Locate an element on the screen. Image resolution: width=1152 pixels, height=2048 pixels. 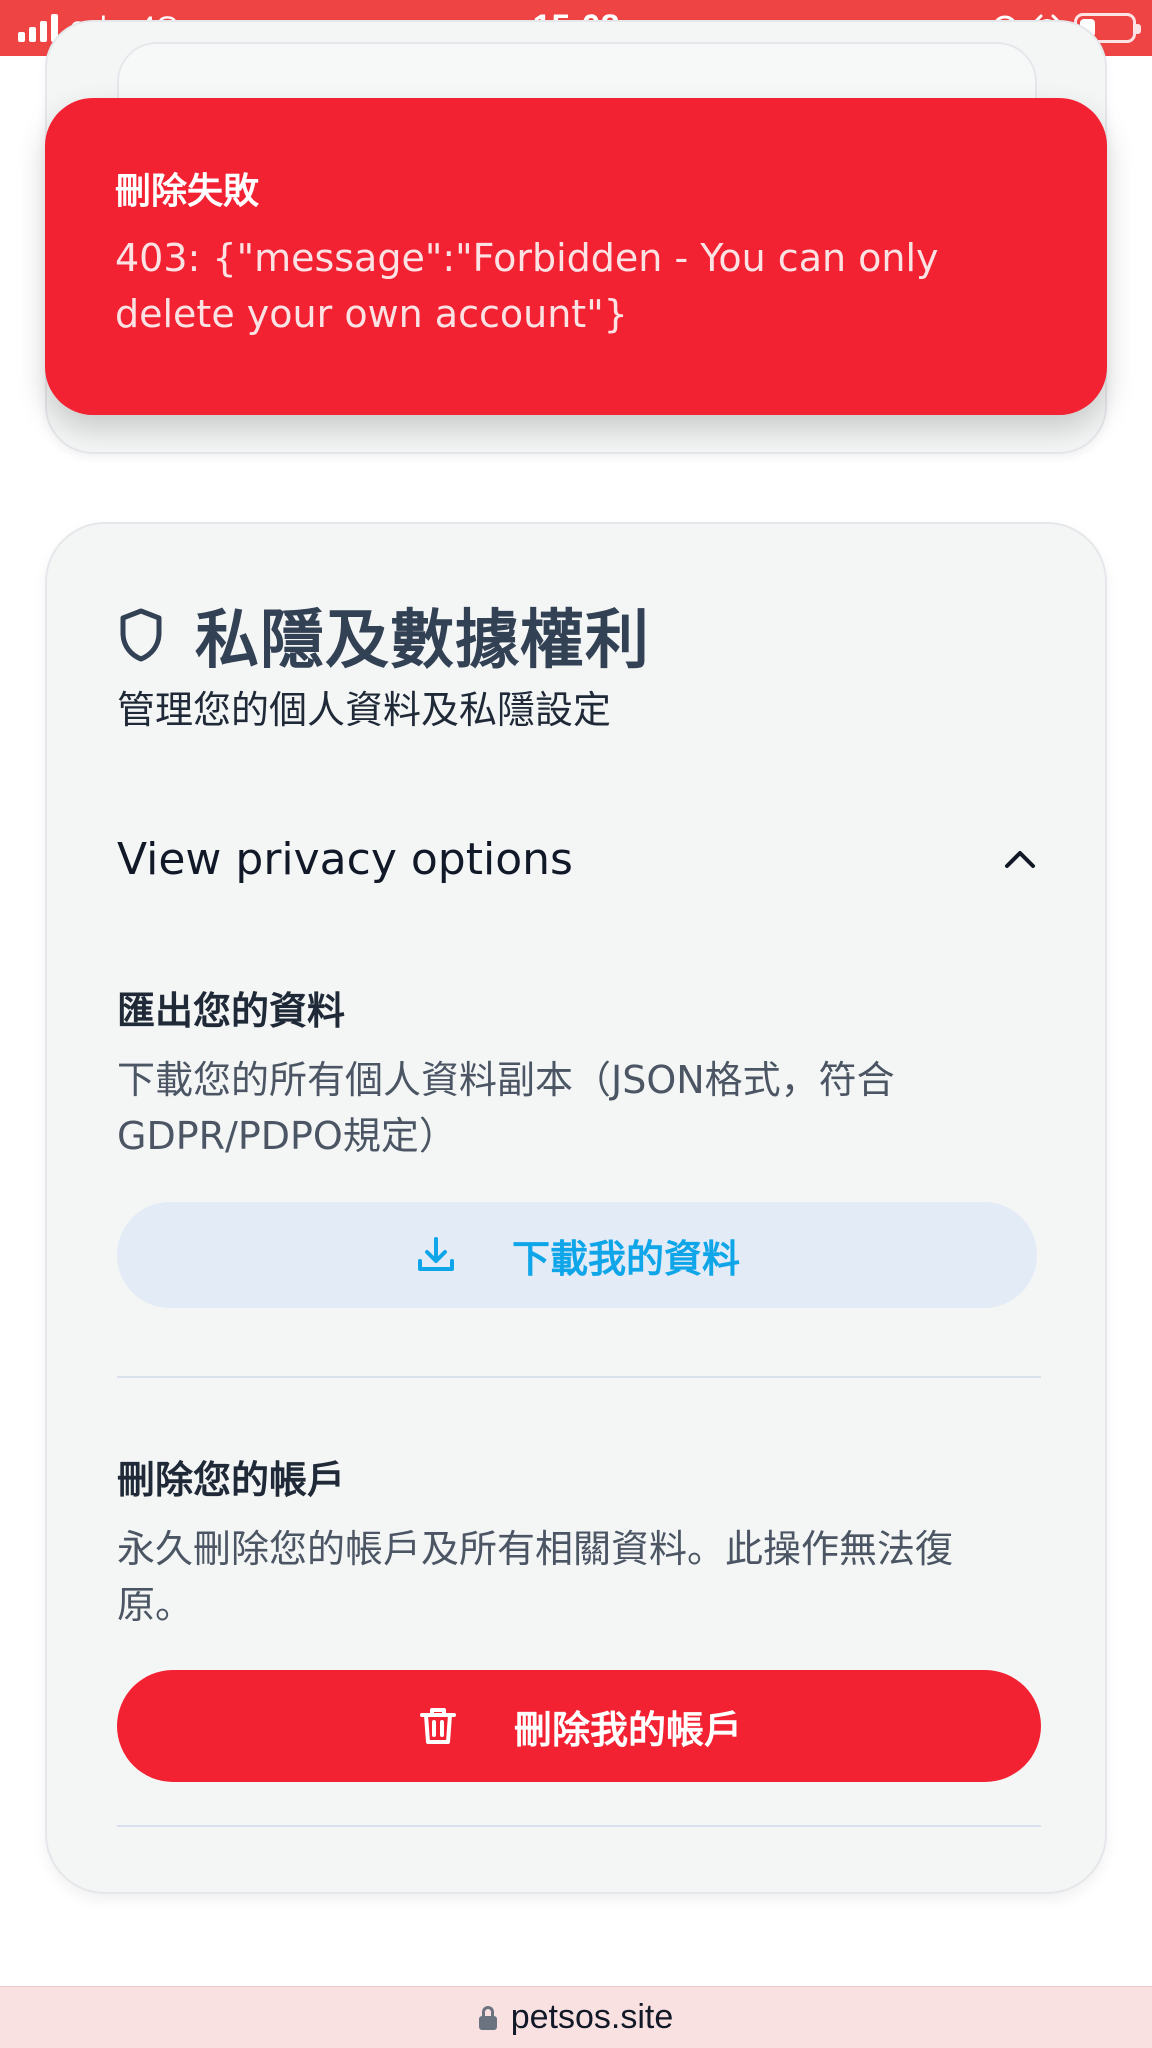
download-data-label: 下載我的資料 is located at coordinates (625, 1258).